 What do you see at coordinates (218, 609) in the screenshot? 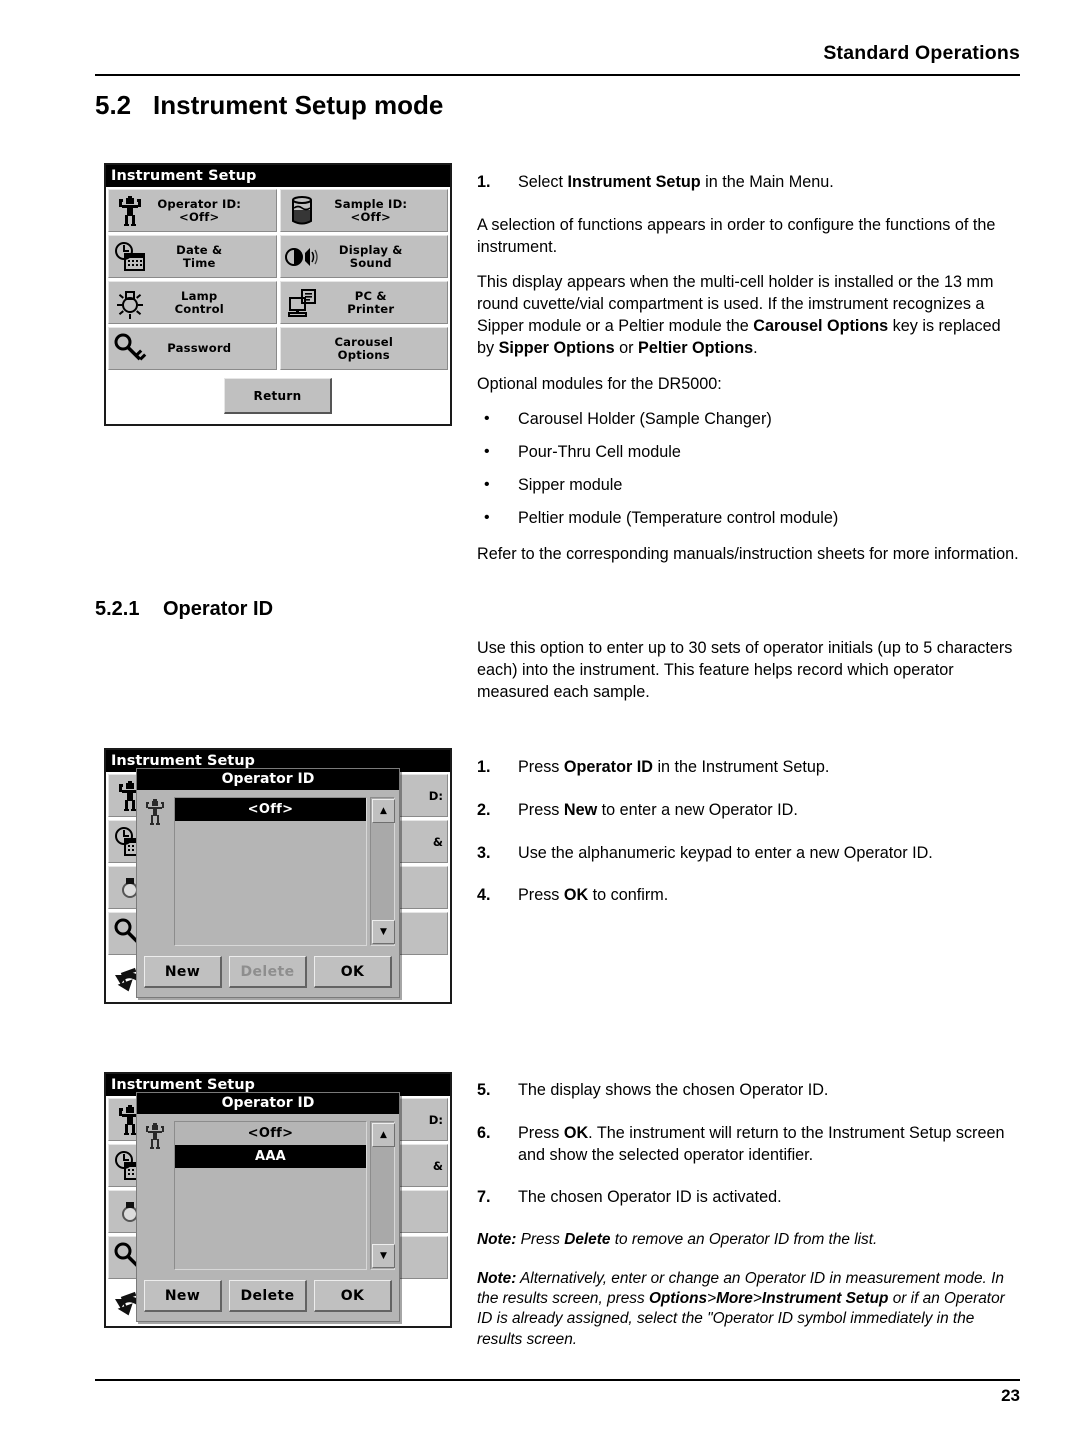
I see `subsection-title: Operator ID` at bounding box center [218, 609].